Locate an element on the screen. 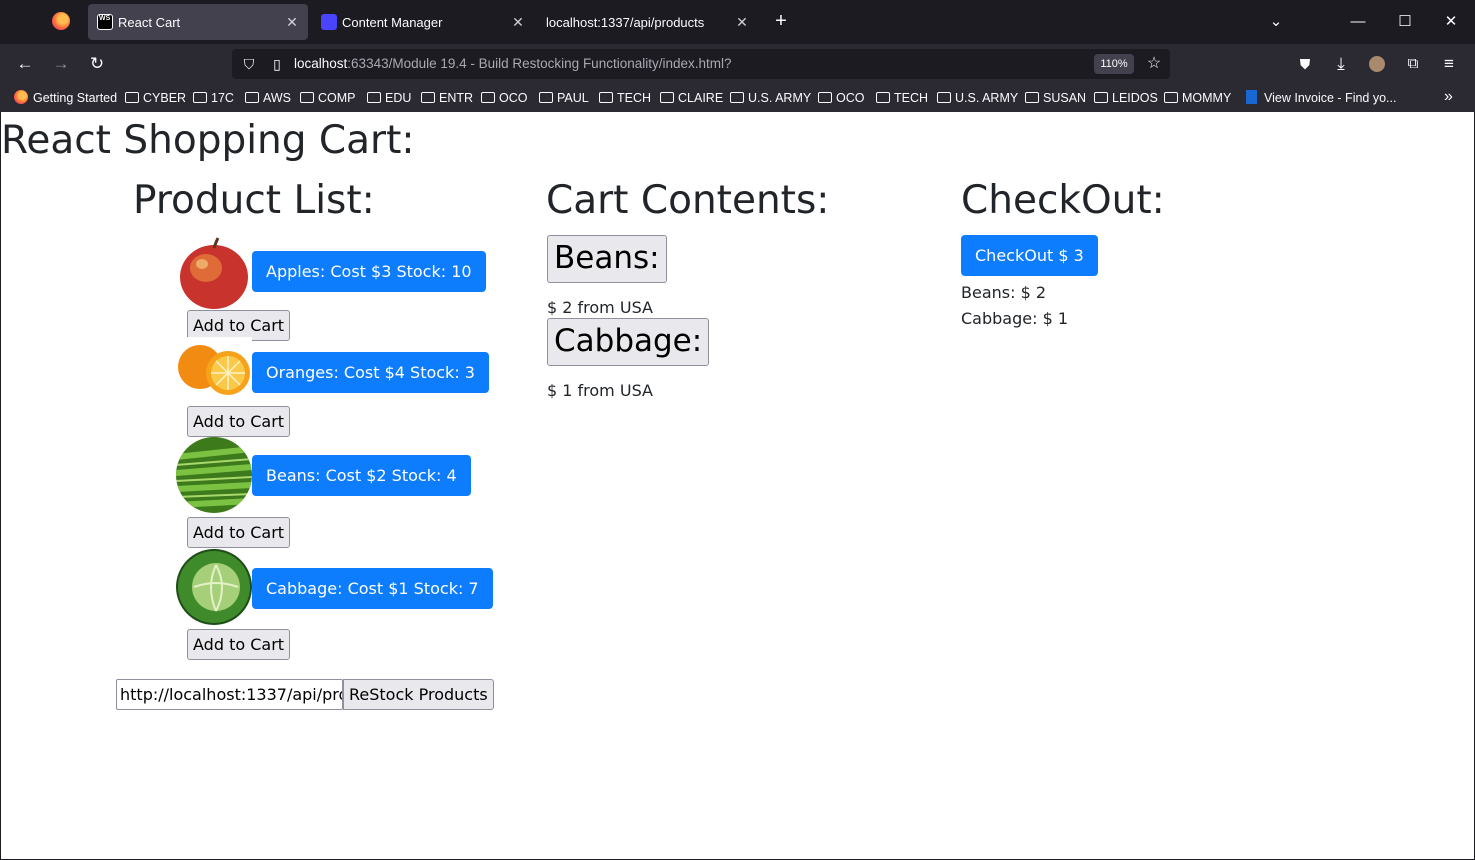  product-button-oranges: Oranges: Cost $4 Stock: 3 is located at coordinates (370, 372).